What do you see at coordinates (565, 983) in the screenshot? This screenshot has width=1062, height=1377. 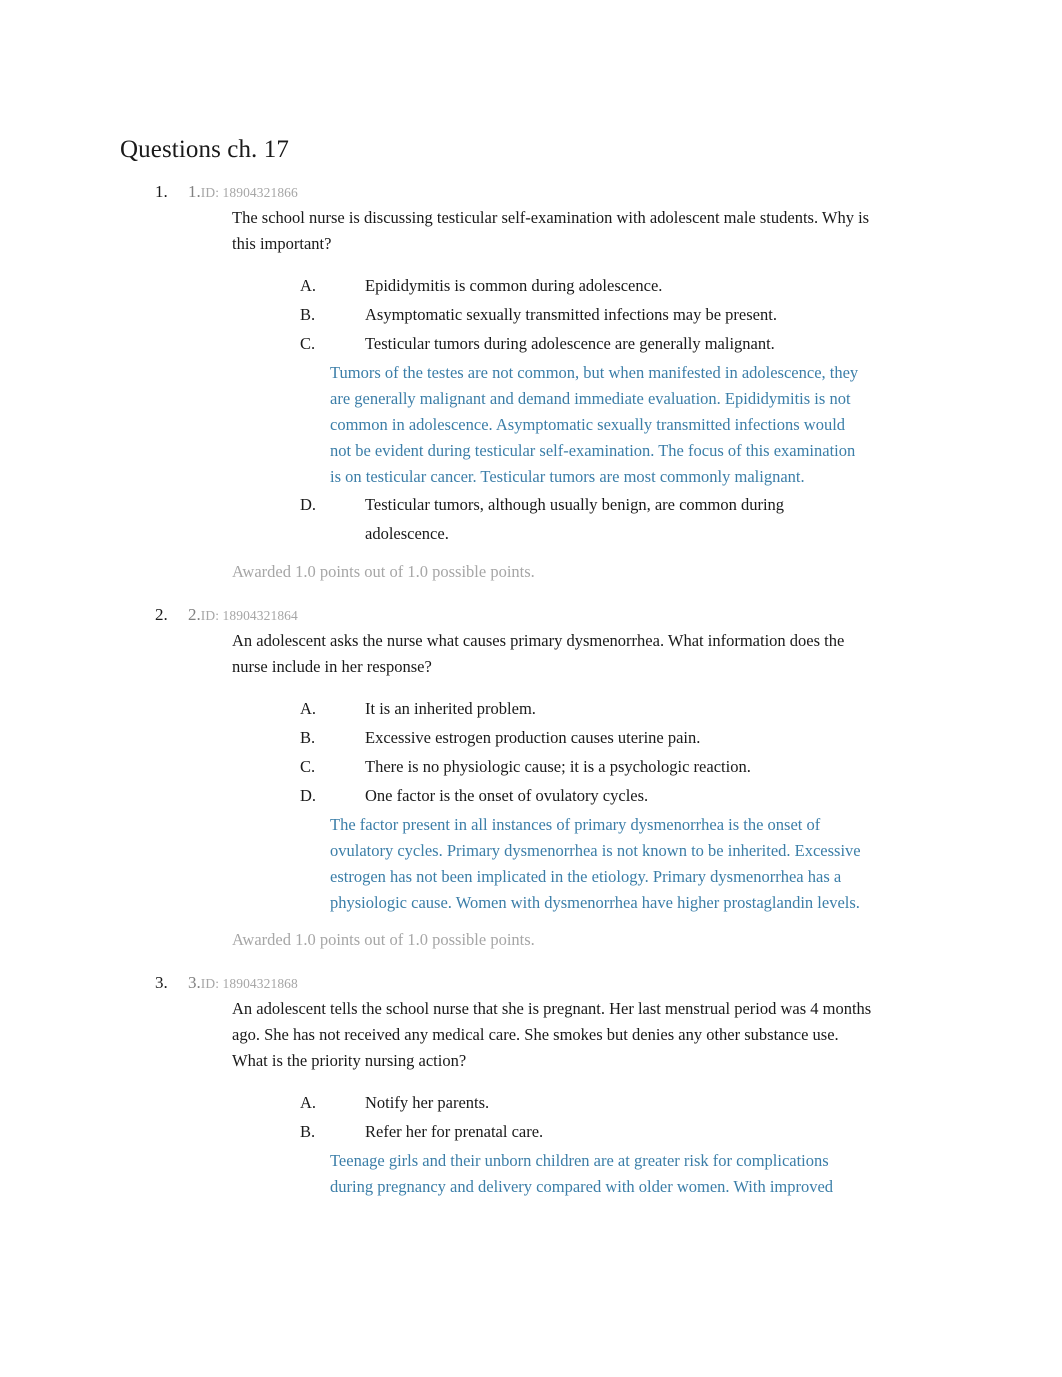 I see `question-id-line: 3.ID: 18904321868` at bounding box center [565, 983].